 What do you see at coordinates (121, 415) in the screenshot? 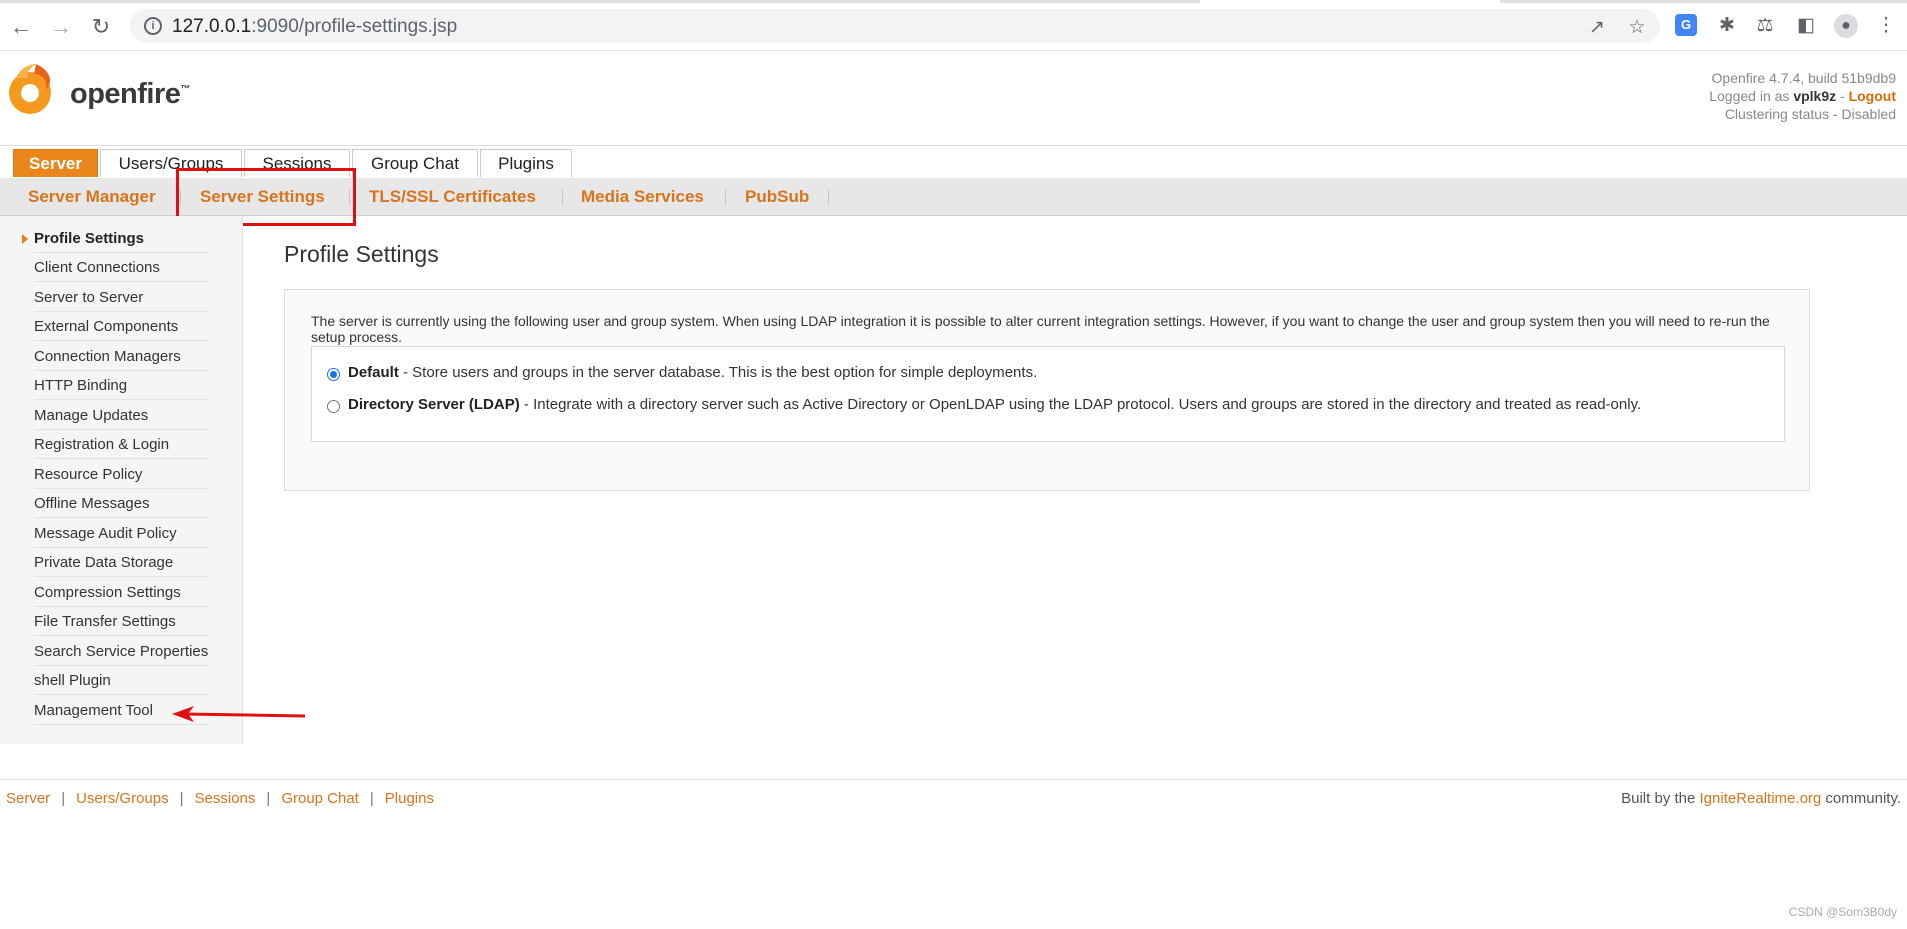
I see `sidebar-item-manage-updates: Manage Updates` at bounding box center [121, 415].